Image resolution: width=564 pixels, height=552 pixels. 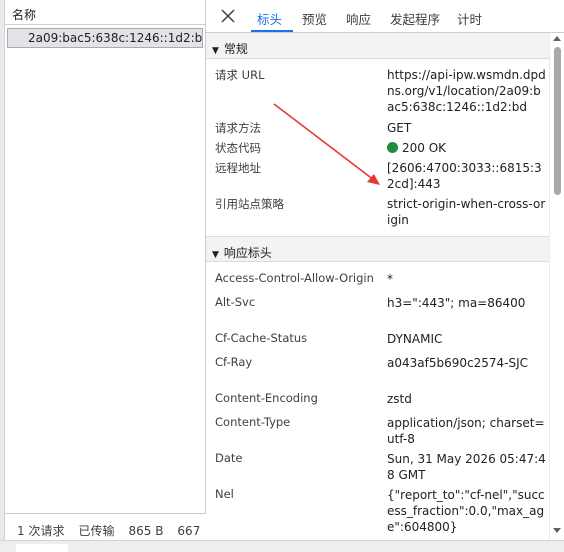 What do you see at coordinates (266, 398) in the screenshot?
I see `header-key: Content-Encoding` at bounding box center [266, 398].